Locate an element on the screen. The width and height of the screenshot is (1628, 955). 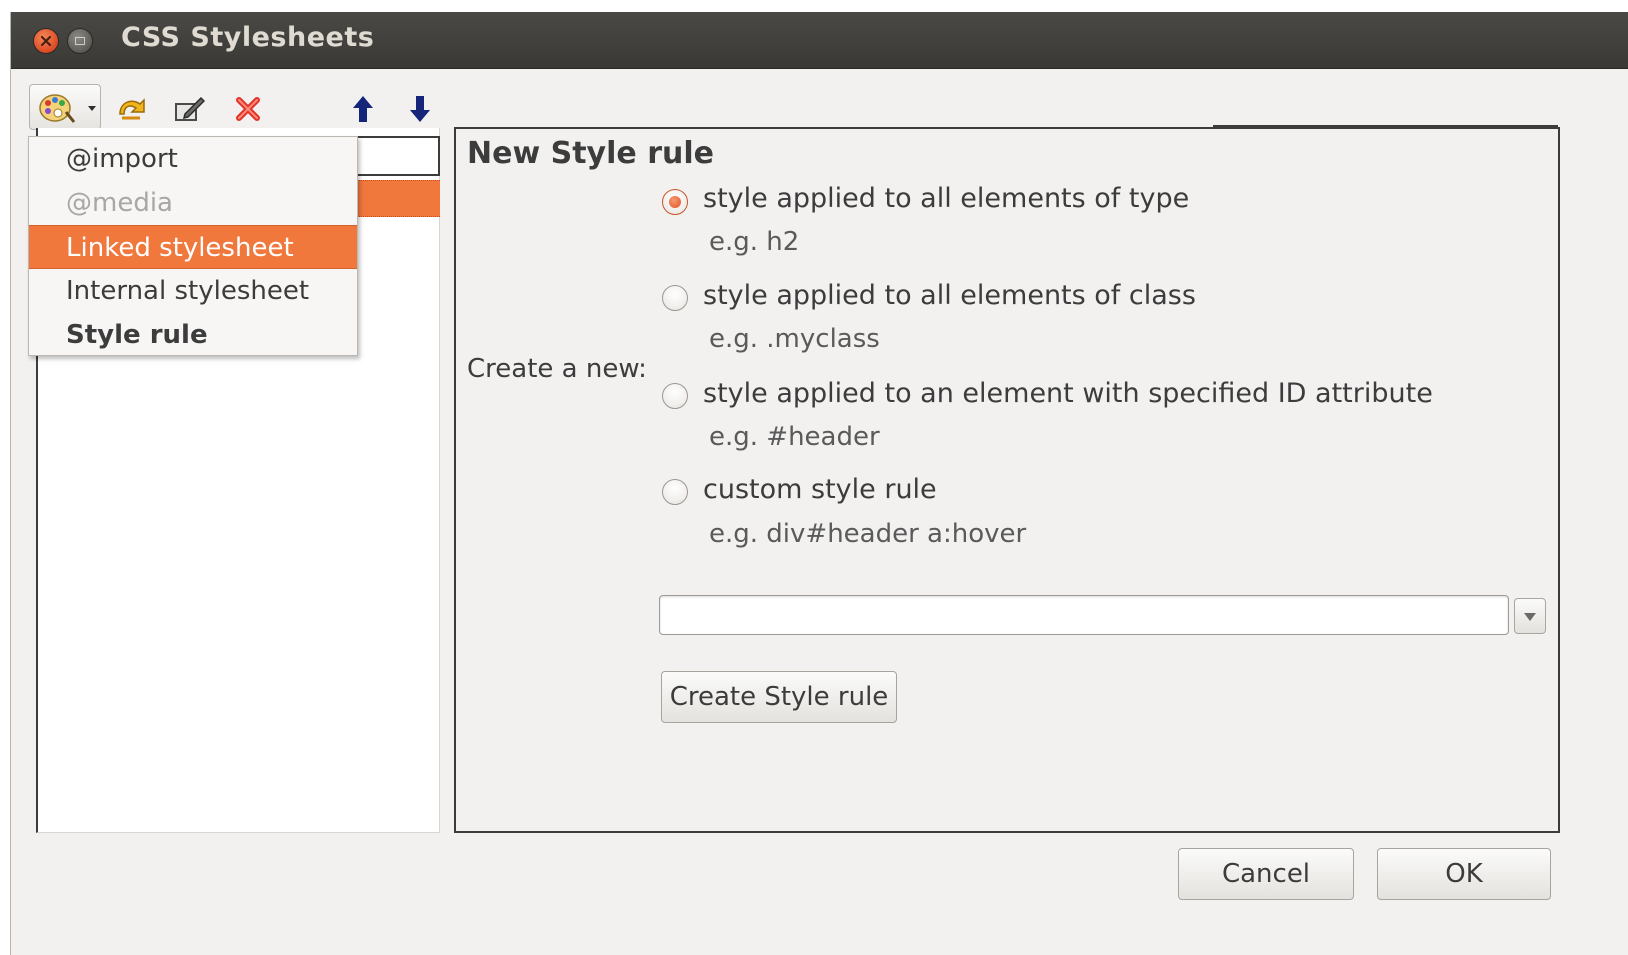
menu-item-import: @import is located at coordinates (193, 159).